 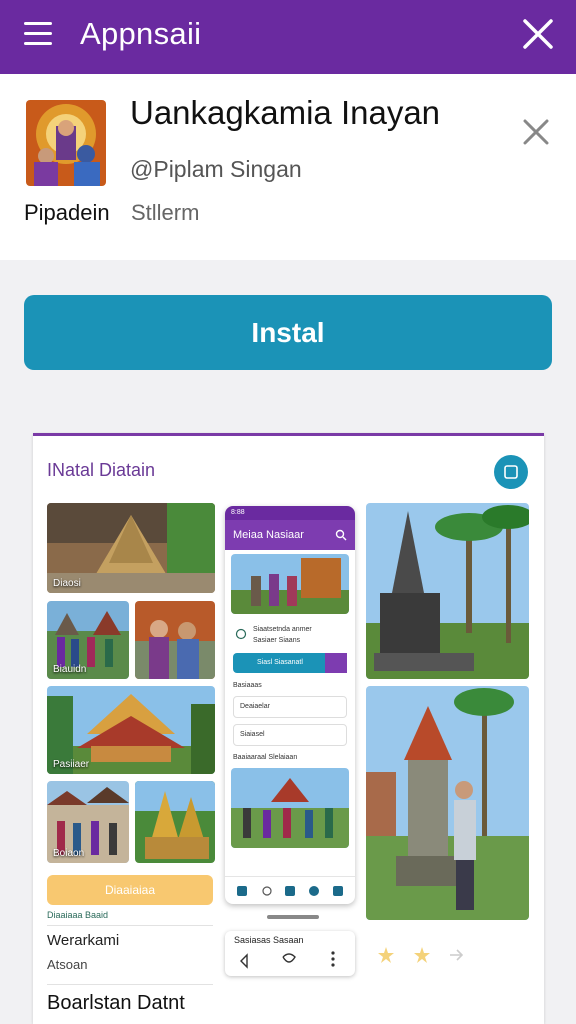 What do you see at coordinates (265, 757) in the screenshot?
I see `phone-label: Baaiaaraal Slelaiaan` at bounding box center [265, 757].